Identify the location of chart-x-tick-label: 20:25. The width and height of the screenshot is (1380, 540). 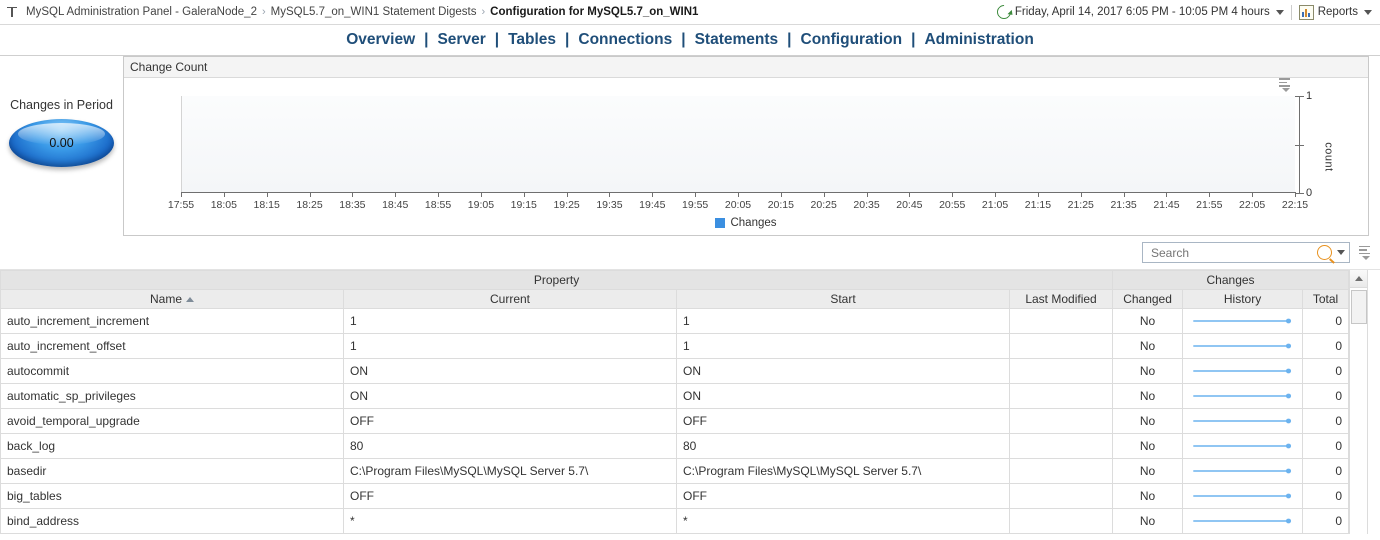
(823, 205).